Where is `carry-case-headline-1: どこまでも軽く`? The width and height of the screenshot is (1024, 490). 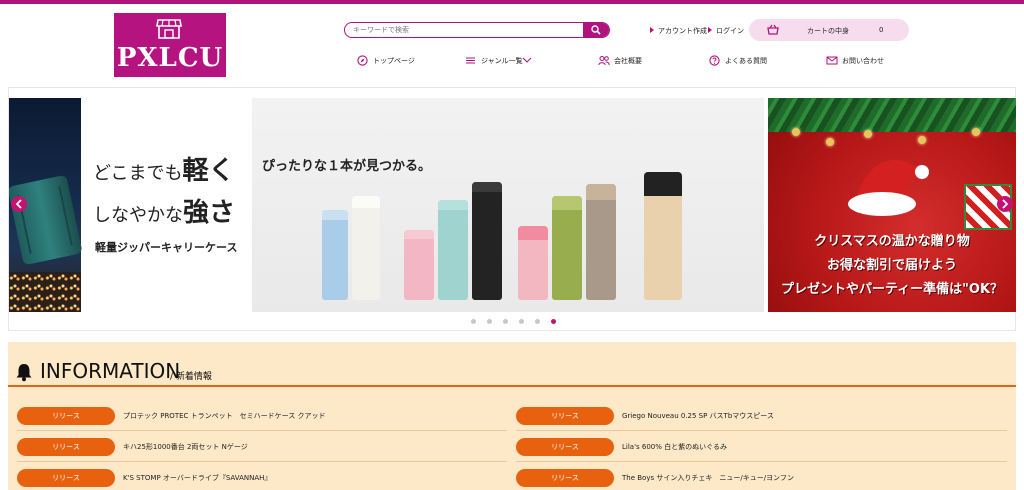 carry-case-headline-1: どこまでも軽く is located at coordinates (163, 168).